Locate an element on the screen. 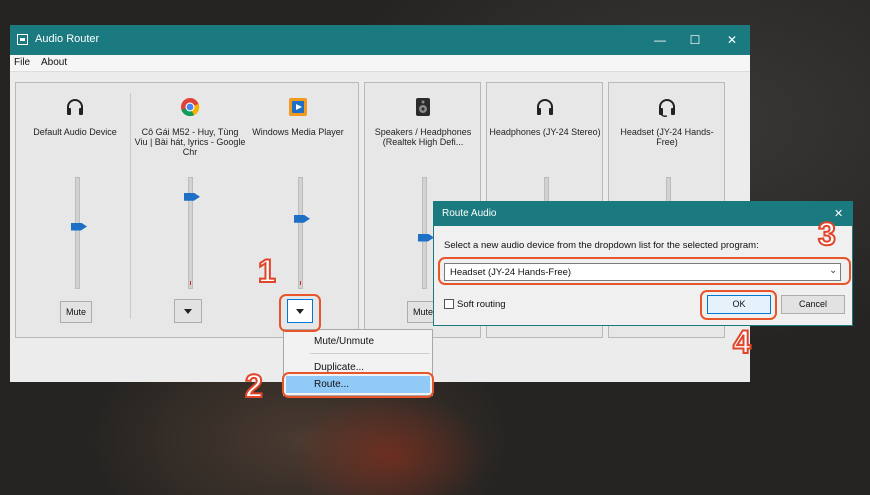  menu-about: About is located at coordinates (54, 62).